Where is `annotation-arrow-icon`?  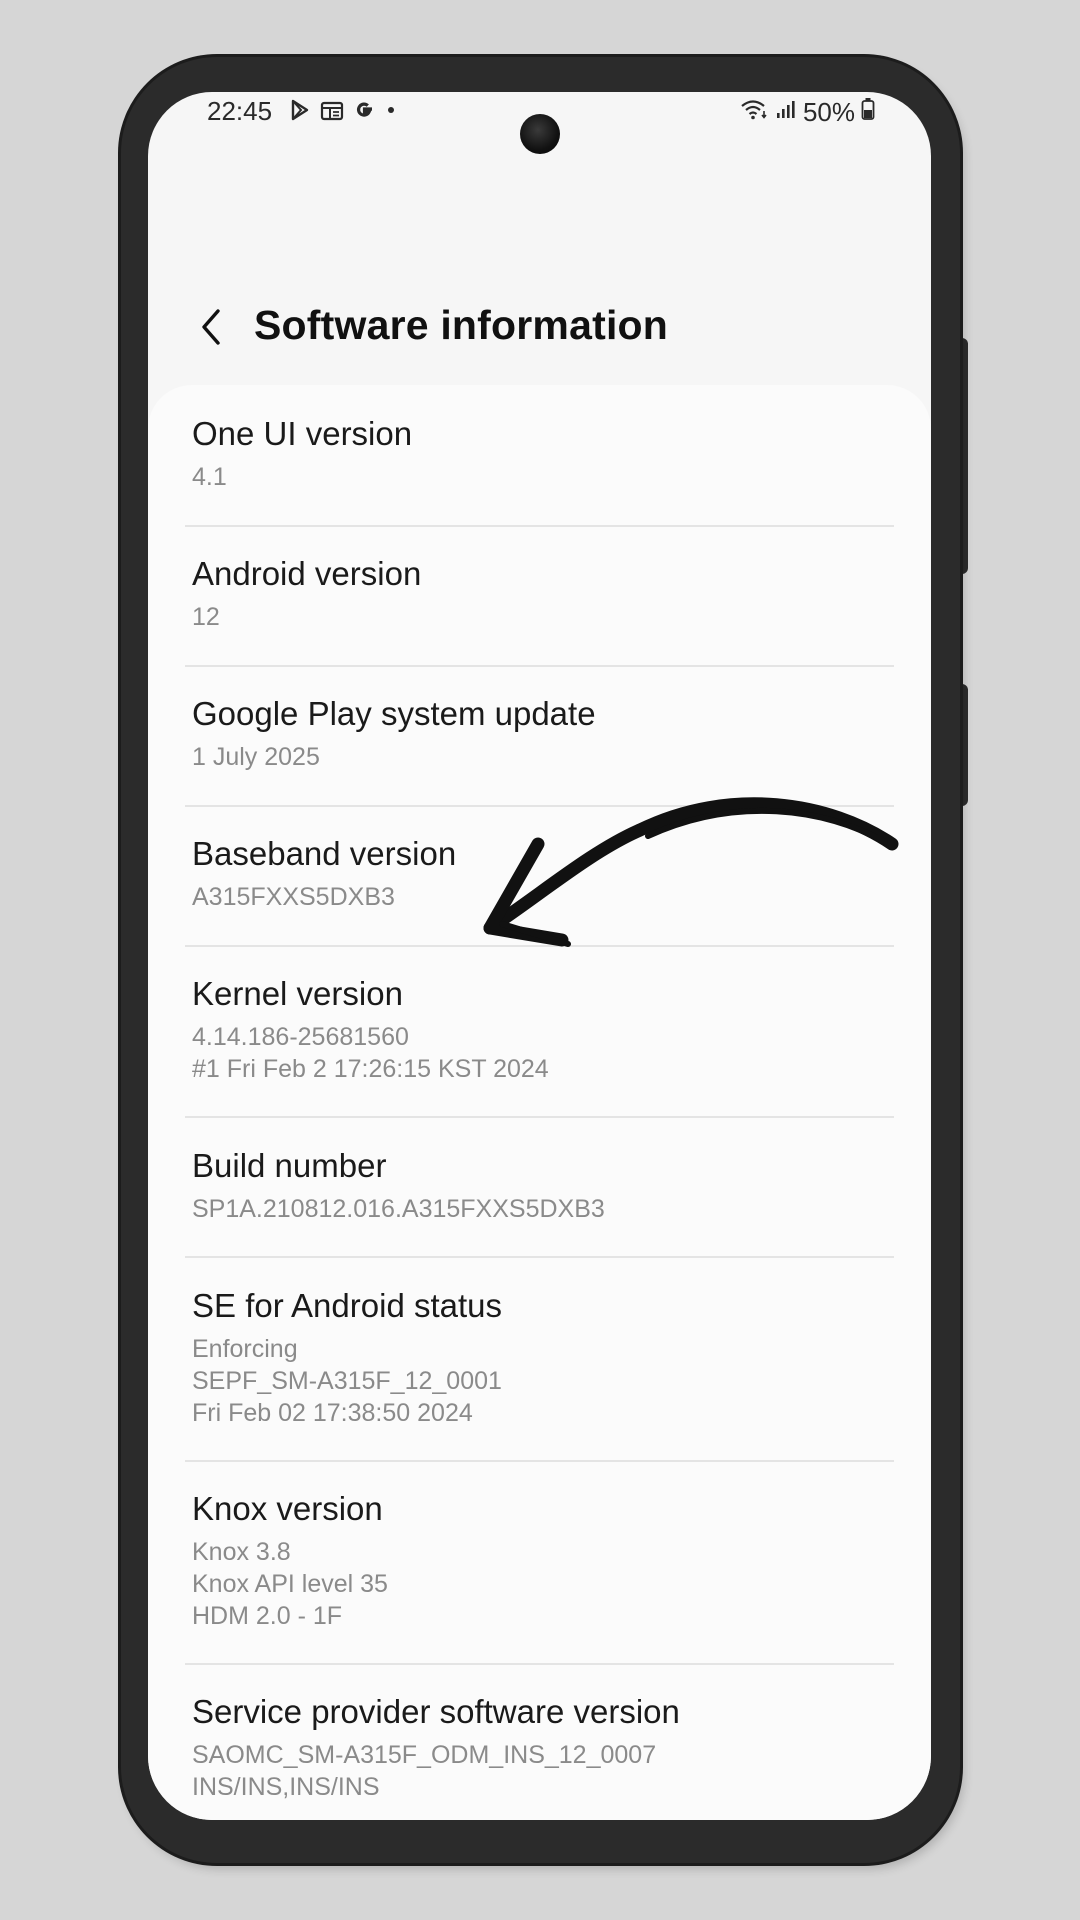 annotation-arrow-icon is located at coordinates (691, 872).